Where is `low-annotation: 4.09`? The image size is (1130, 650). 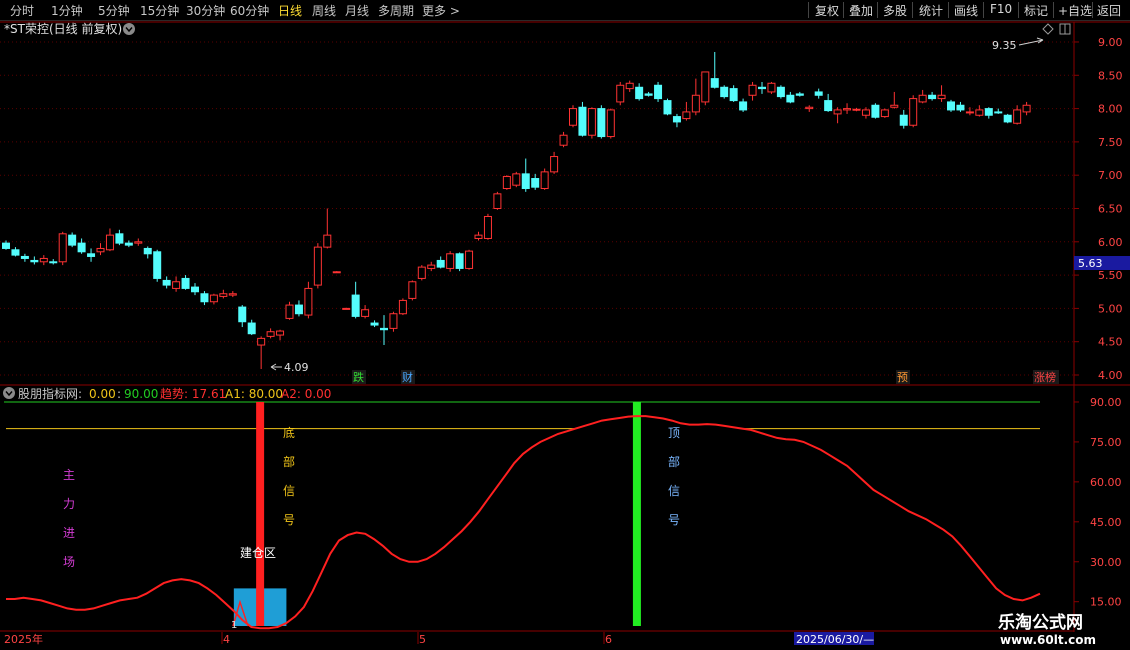 low-annotation: 4.09 is located at coordinates (289, 367).